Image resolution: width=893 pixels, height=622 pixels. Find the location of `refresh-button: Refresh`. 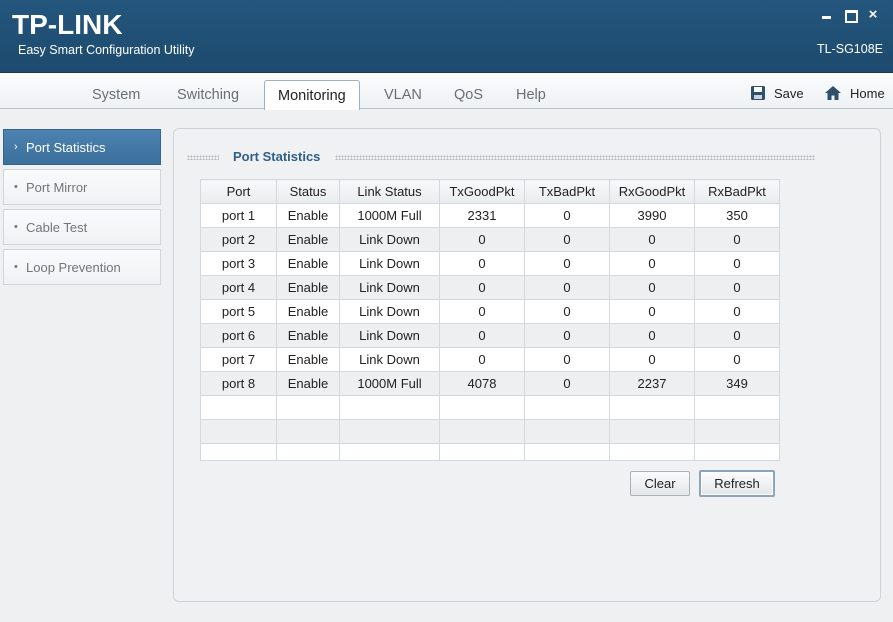

refresh-button: Refresh is located at coordinates (737, 483).